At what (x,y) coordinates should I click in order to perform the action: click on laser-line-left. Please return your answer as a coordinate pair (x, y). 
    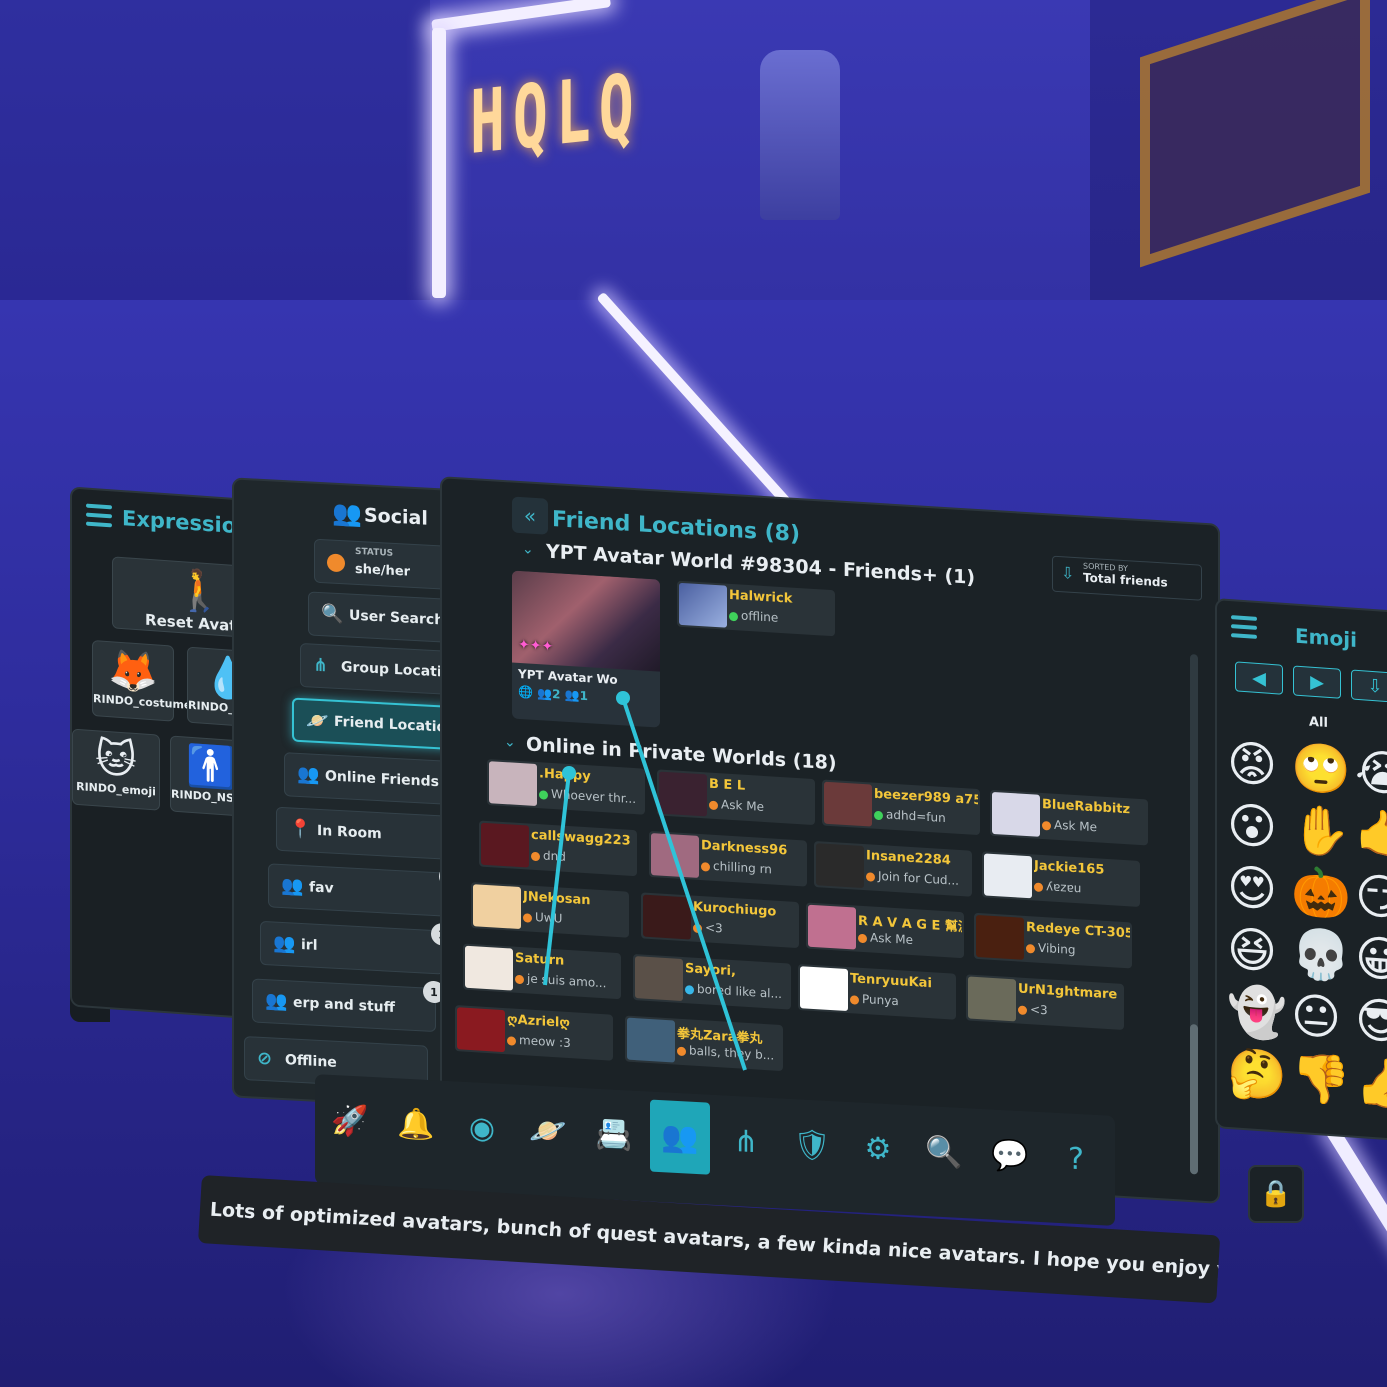
    Looking at the image, I should click on (557, 879).